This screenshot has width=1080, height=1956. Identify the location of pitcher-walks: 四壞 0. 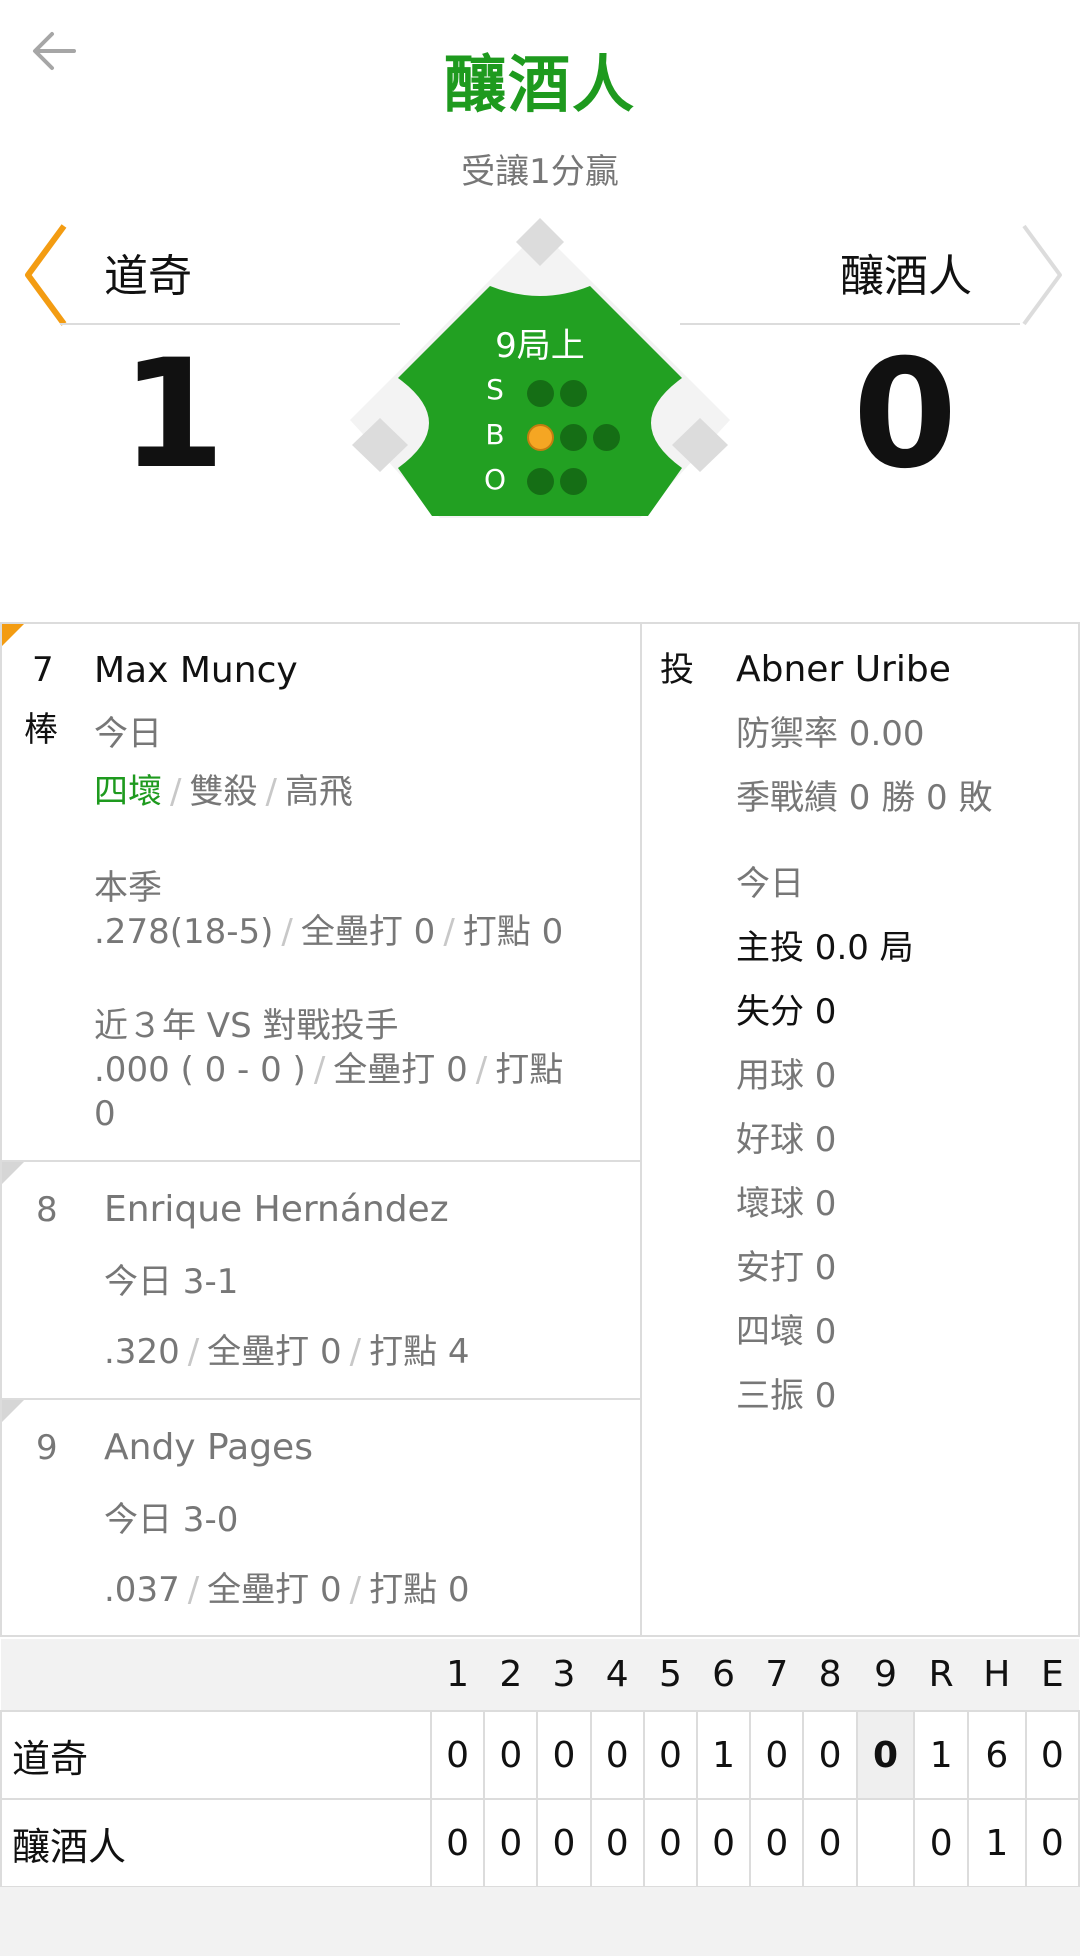
(786, 1332).